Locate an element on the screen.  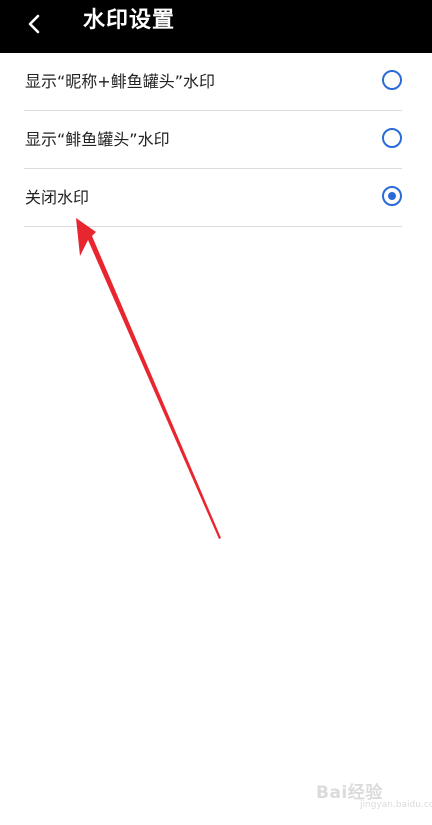
radio-selected is located at coordinates (392, 196).